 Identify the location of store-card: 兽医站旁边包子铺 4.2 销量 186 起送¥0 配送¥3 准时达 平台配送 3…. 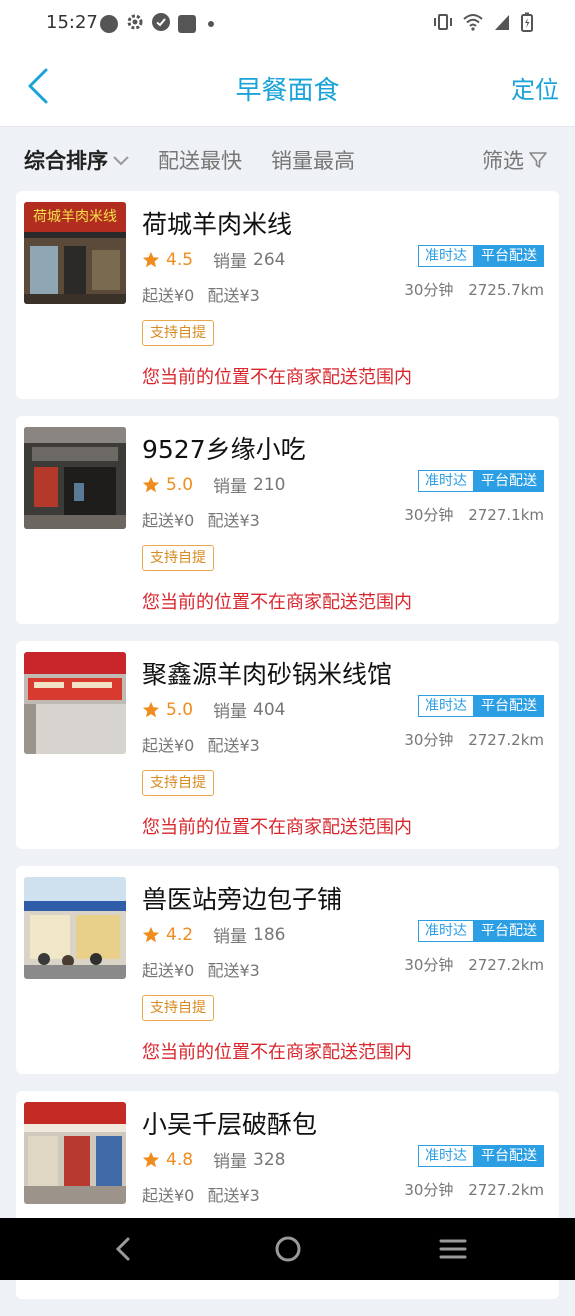
(287, 970).